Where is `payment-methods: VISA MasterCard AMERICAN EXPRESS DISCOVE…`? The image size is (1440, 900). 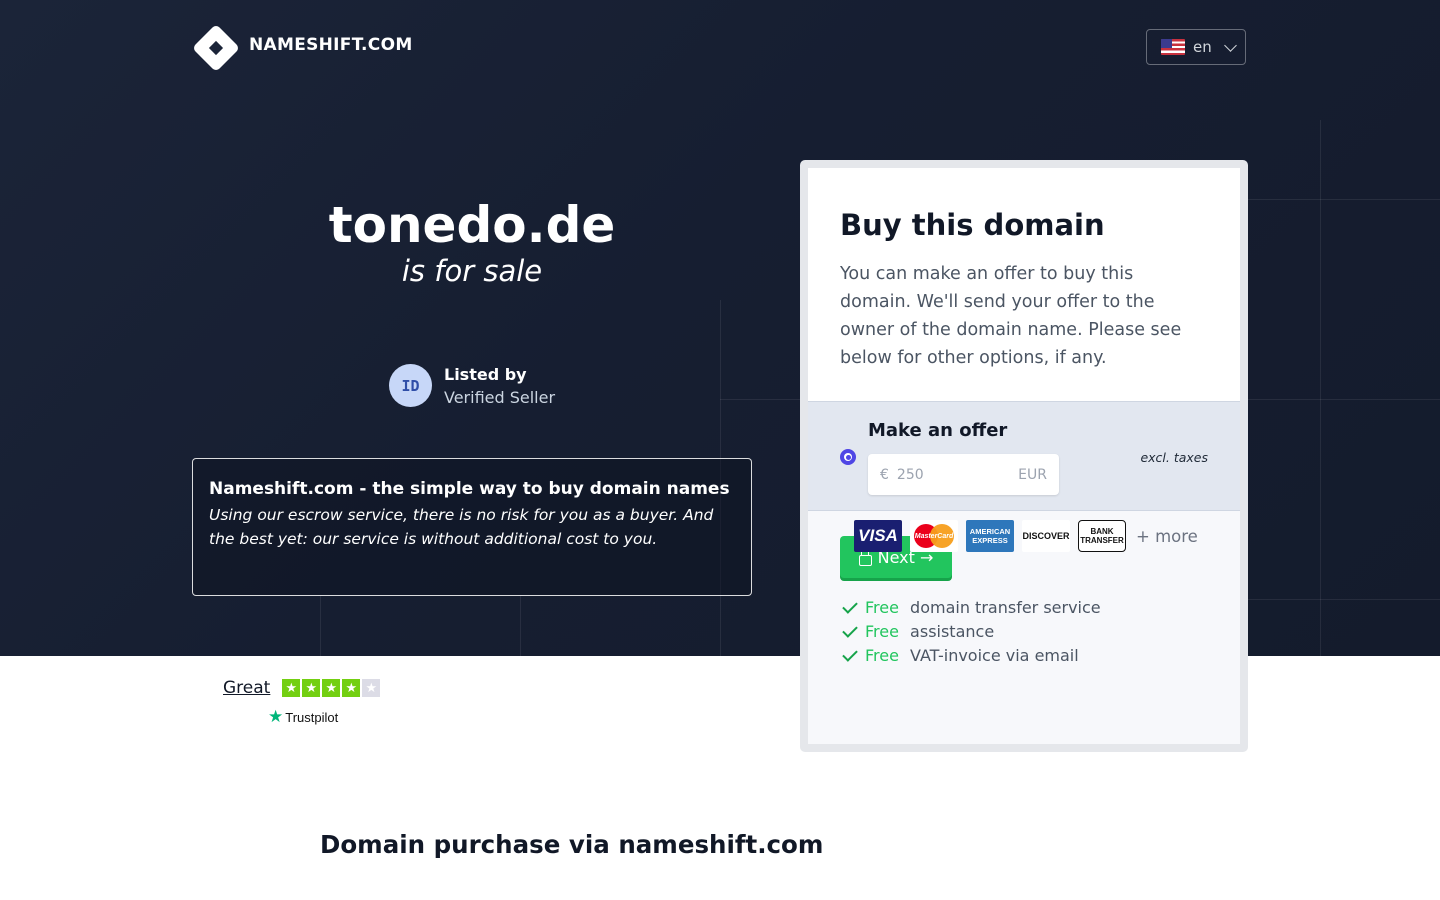
payment-methods: VISA MasterCard AMERICAN EXPRESS DISCOVE… is located at coordinates (1026, 536).